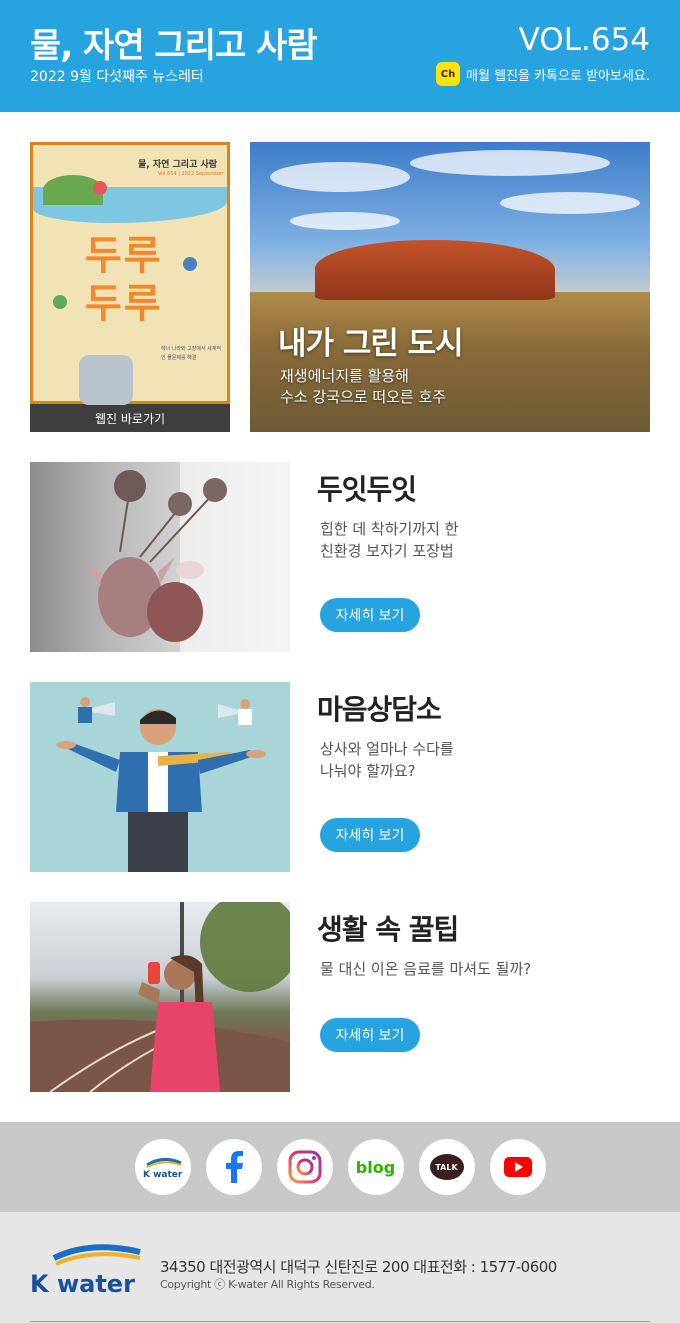 The height and width of the screenshot is (1323, 680). Describe the element at coordinates (448, 74) in the screenshot. I see `kakao-channel-icon: Ch` at that location.